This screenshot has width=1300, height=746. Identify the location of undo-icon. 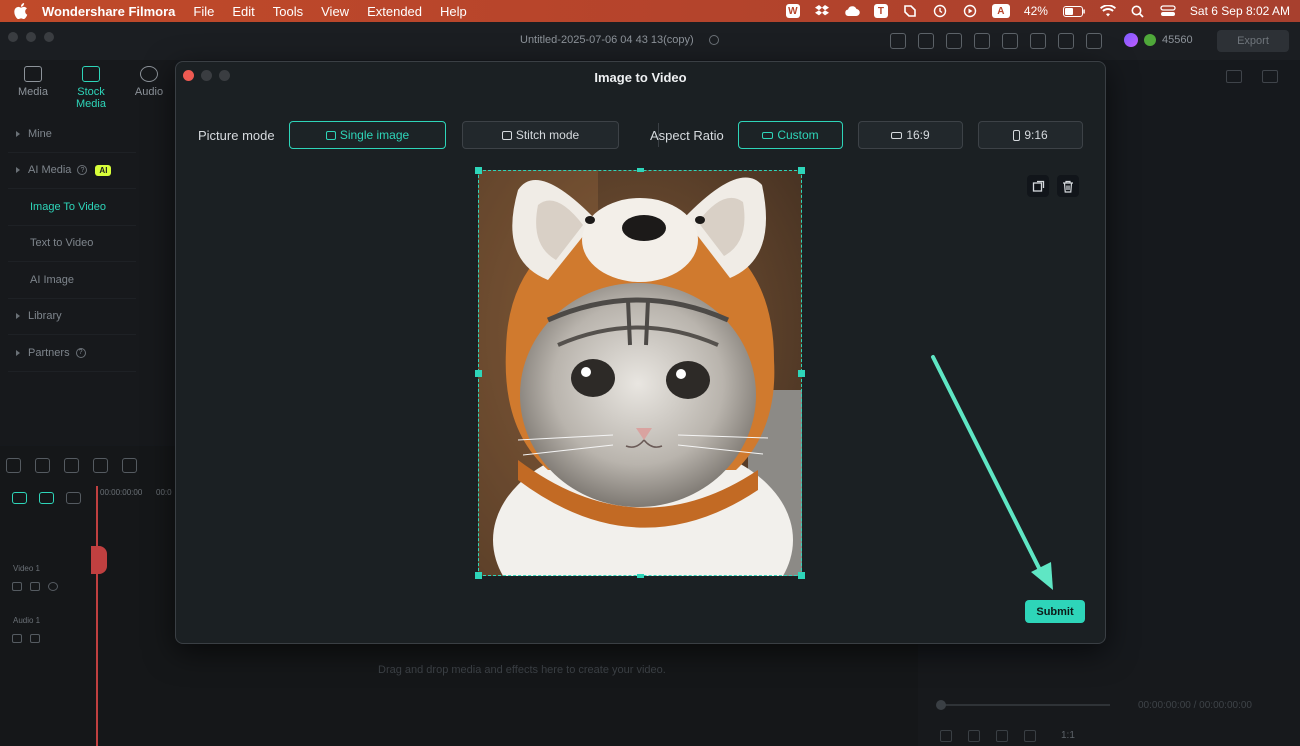
(71, 465).